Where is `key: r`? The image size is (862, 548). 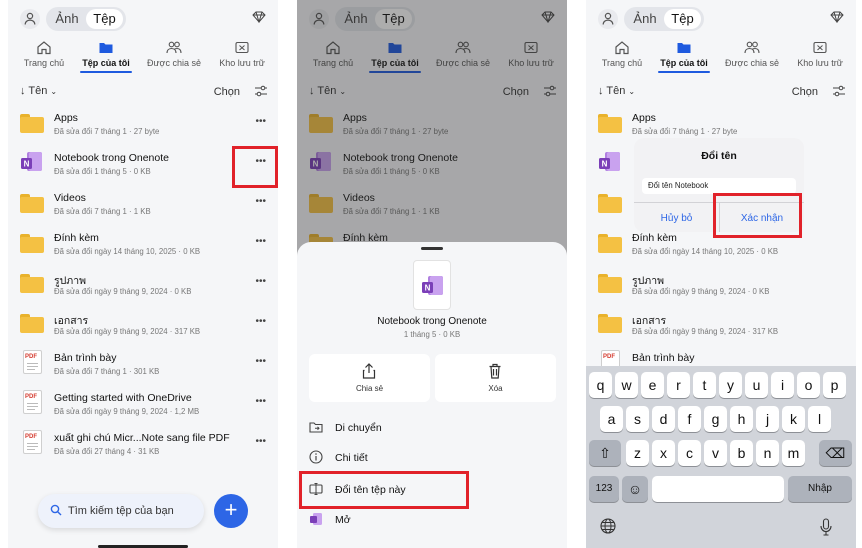
key: r is located at coordinates (678, 385).